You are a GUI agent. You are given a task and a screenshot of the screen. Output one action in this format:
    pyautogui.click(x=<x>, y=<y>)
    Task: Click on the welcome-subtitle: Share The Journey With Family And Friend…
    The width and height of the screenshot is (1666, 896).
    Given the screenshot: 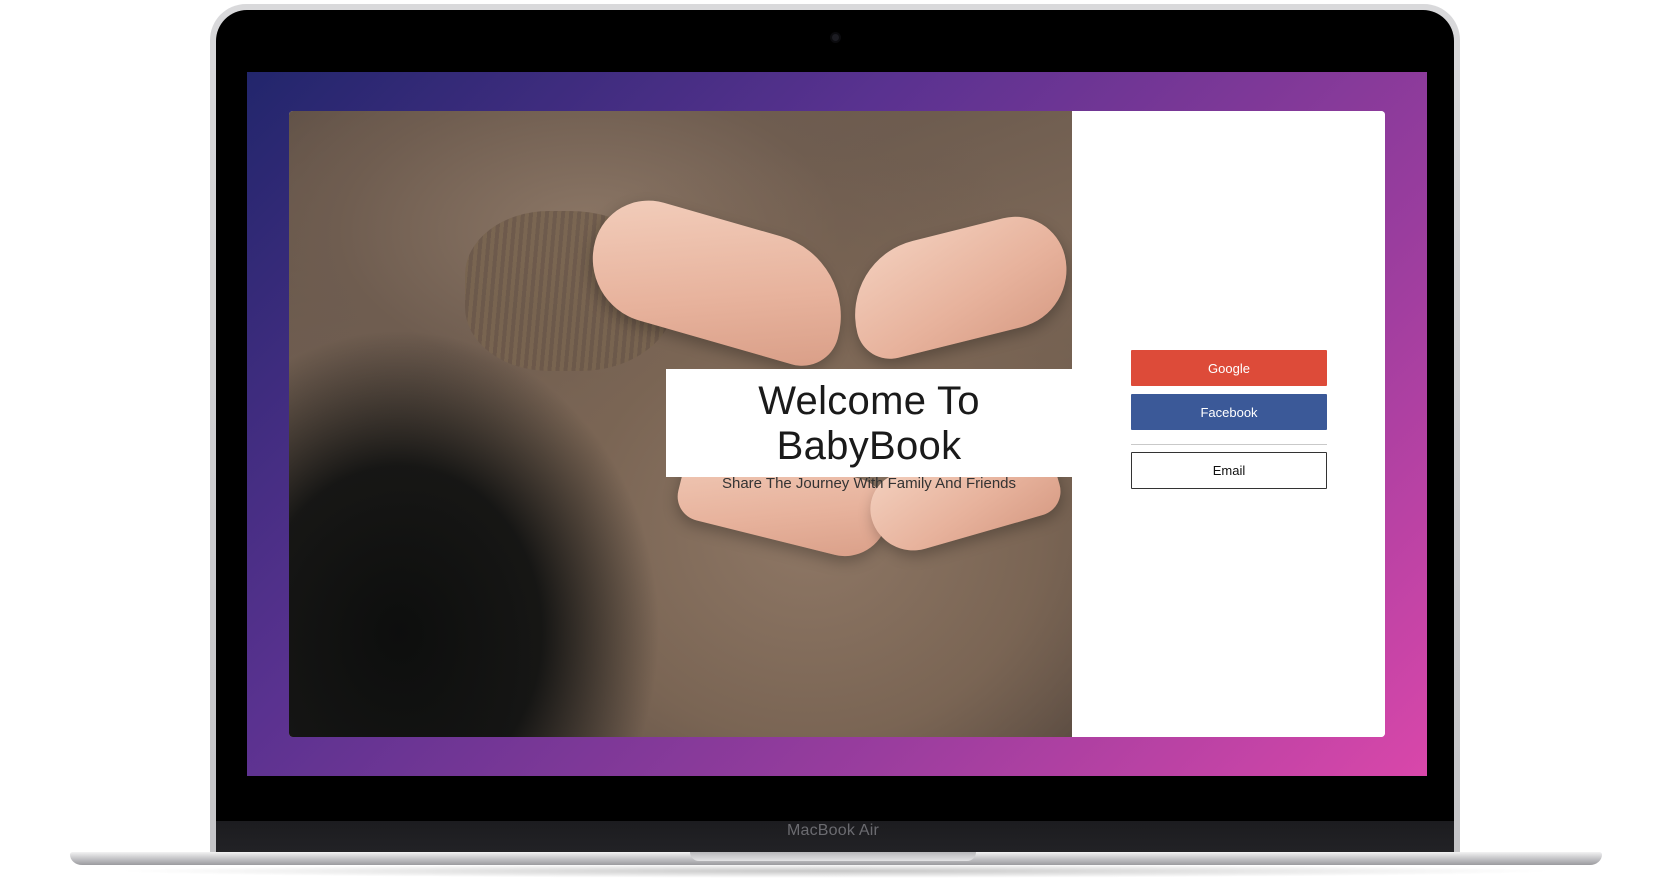 What is the action you would take?
    pyautogui.click(x=869, y=483)
    